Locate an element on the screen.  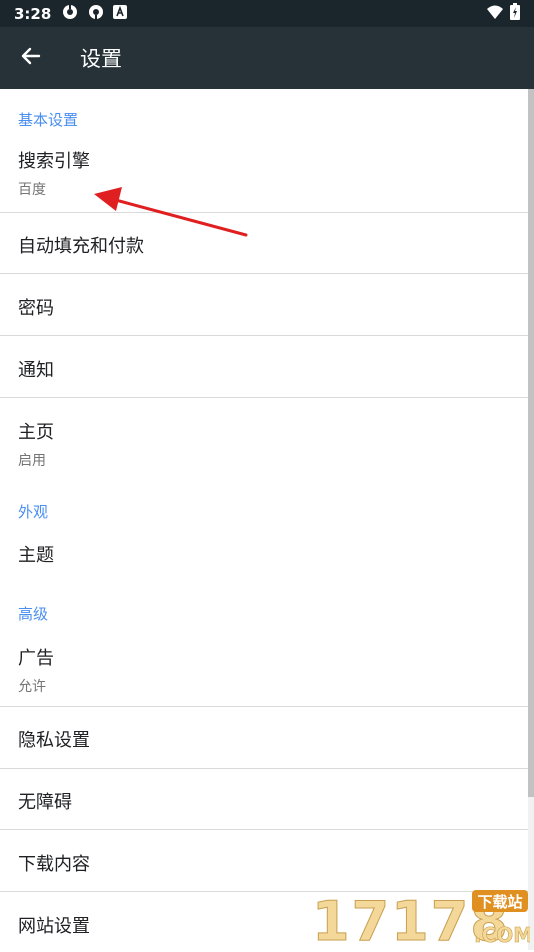
watermark-logo: 17178 下载站 .COM is located at coordinates (421, 919).